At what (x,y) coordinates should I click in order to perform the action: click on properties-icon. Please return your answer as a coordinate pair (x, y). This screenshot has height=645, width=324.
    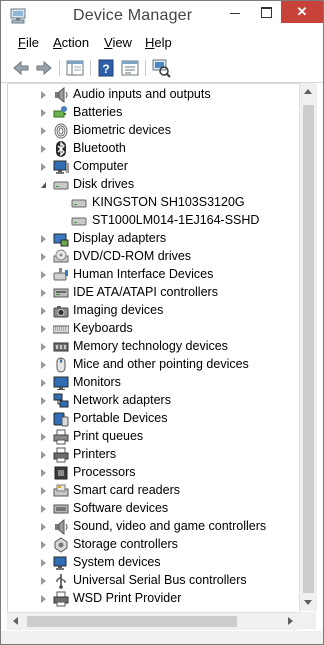
    Looking at the image, I should click on (130, 68).